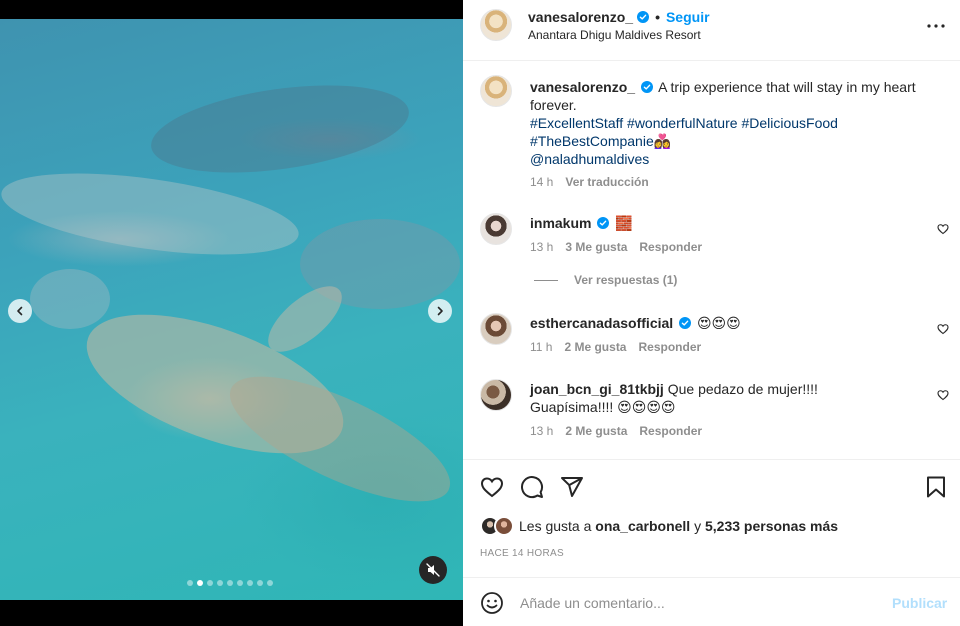 This screenshot has width=960, height=626. I want to click on emoji-button, so click(492, 603).